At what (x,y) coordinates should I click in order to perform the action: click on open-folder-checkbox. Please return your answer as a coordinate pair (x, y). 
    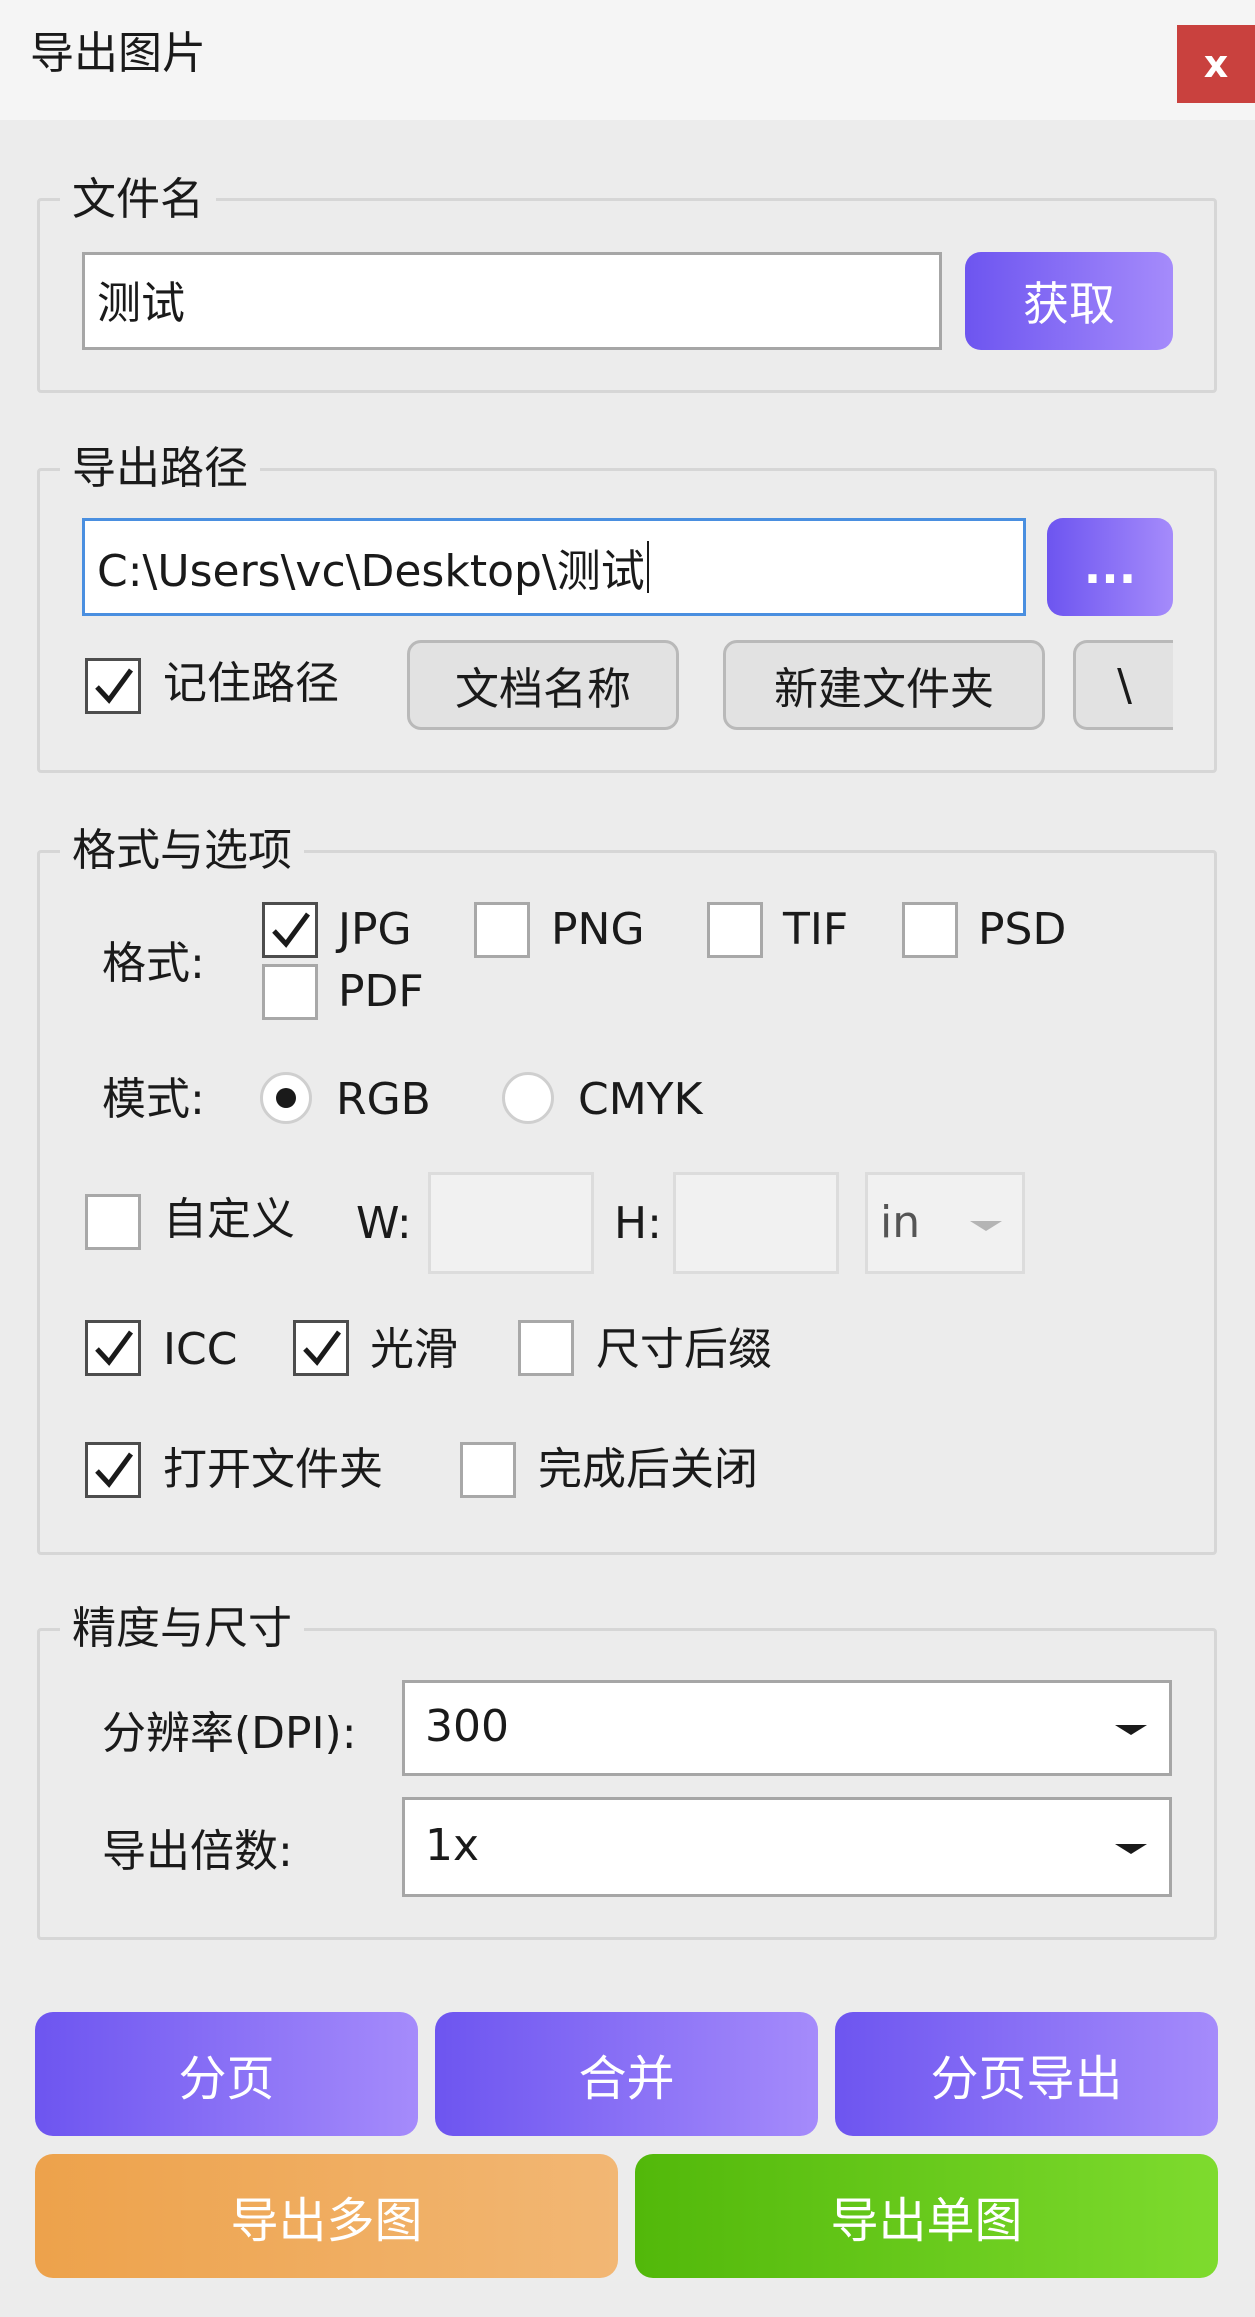
    Looking at the image, I should click on (113, 1470).